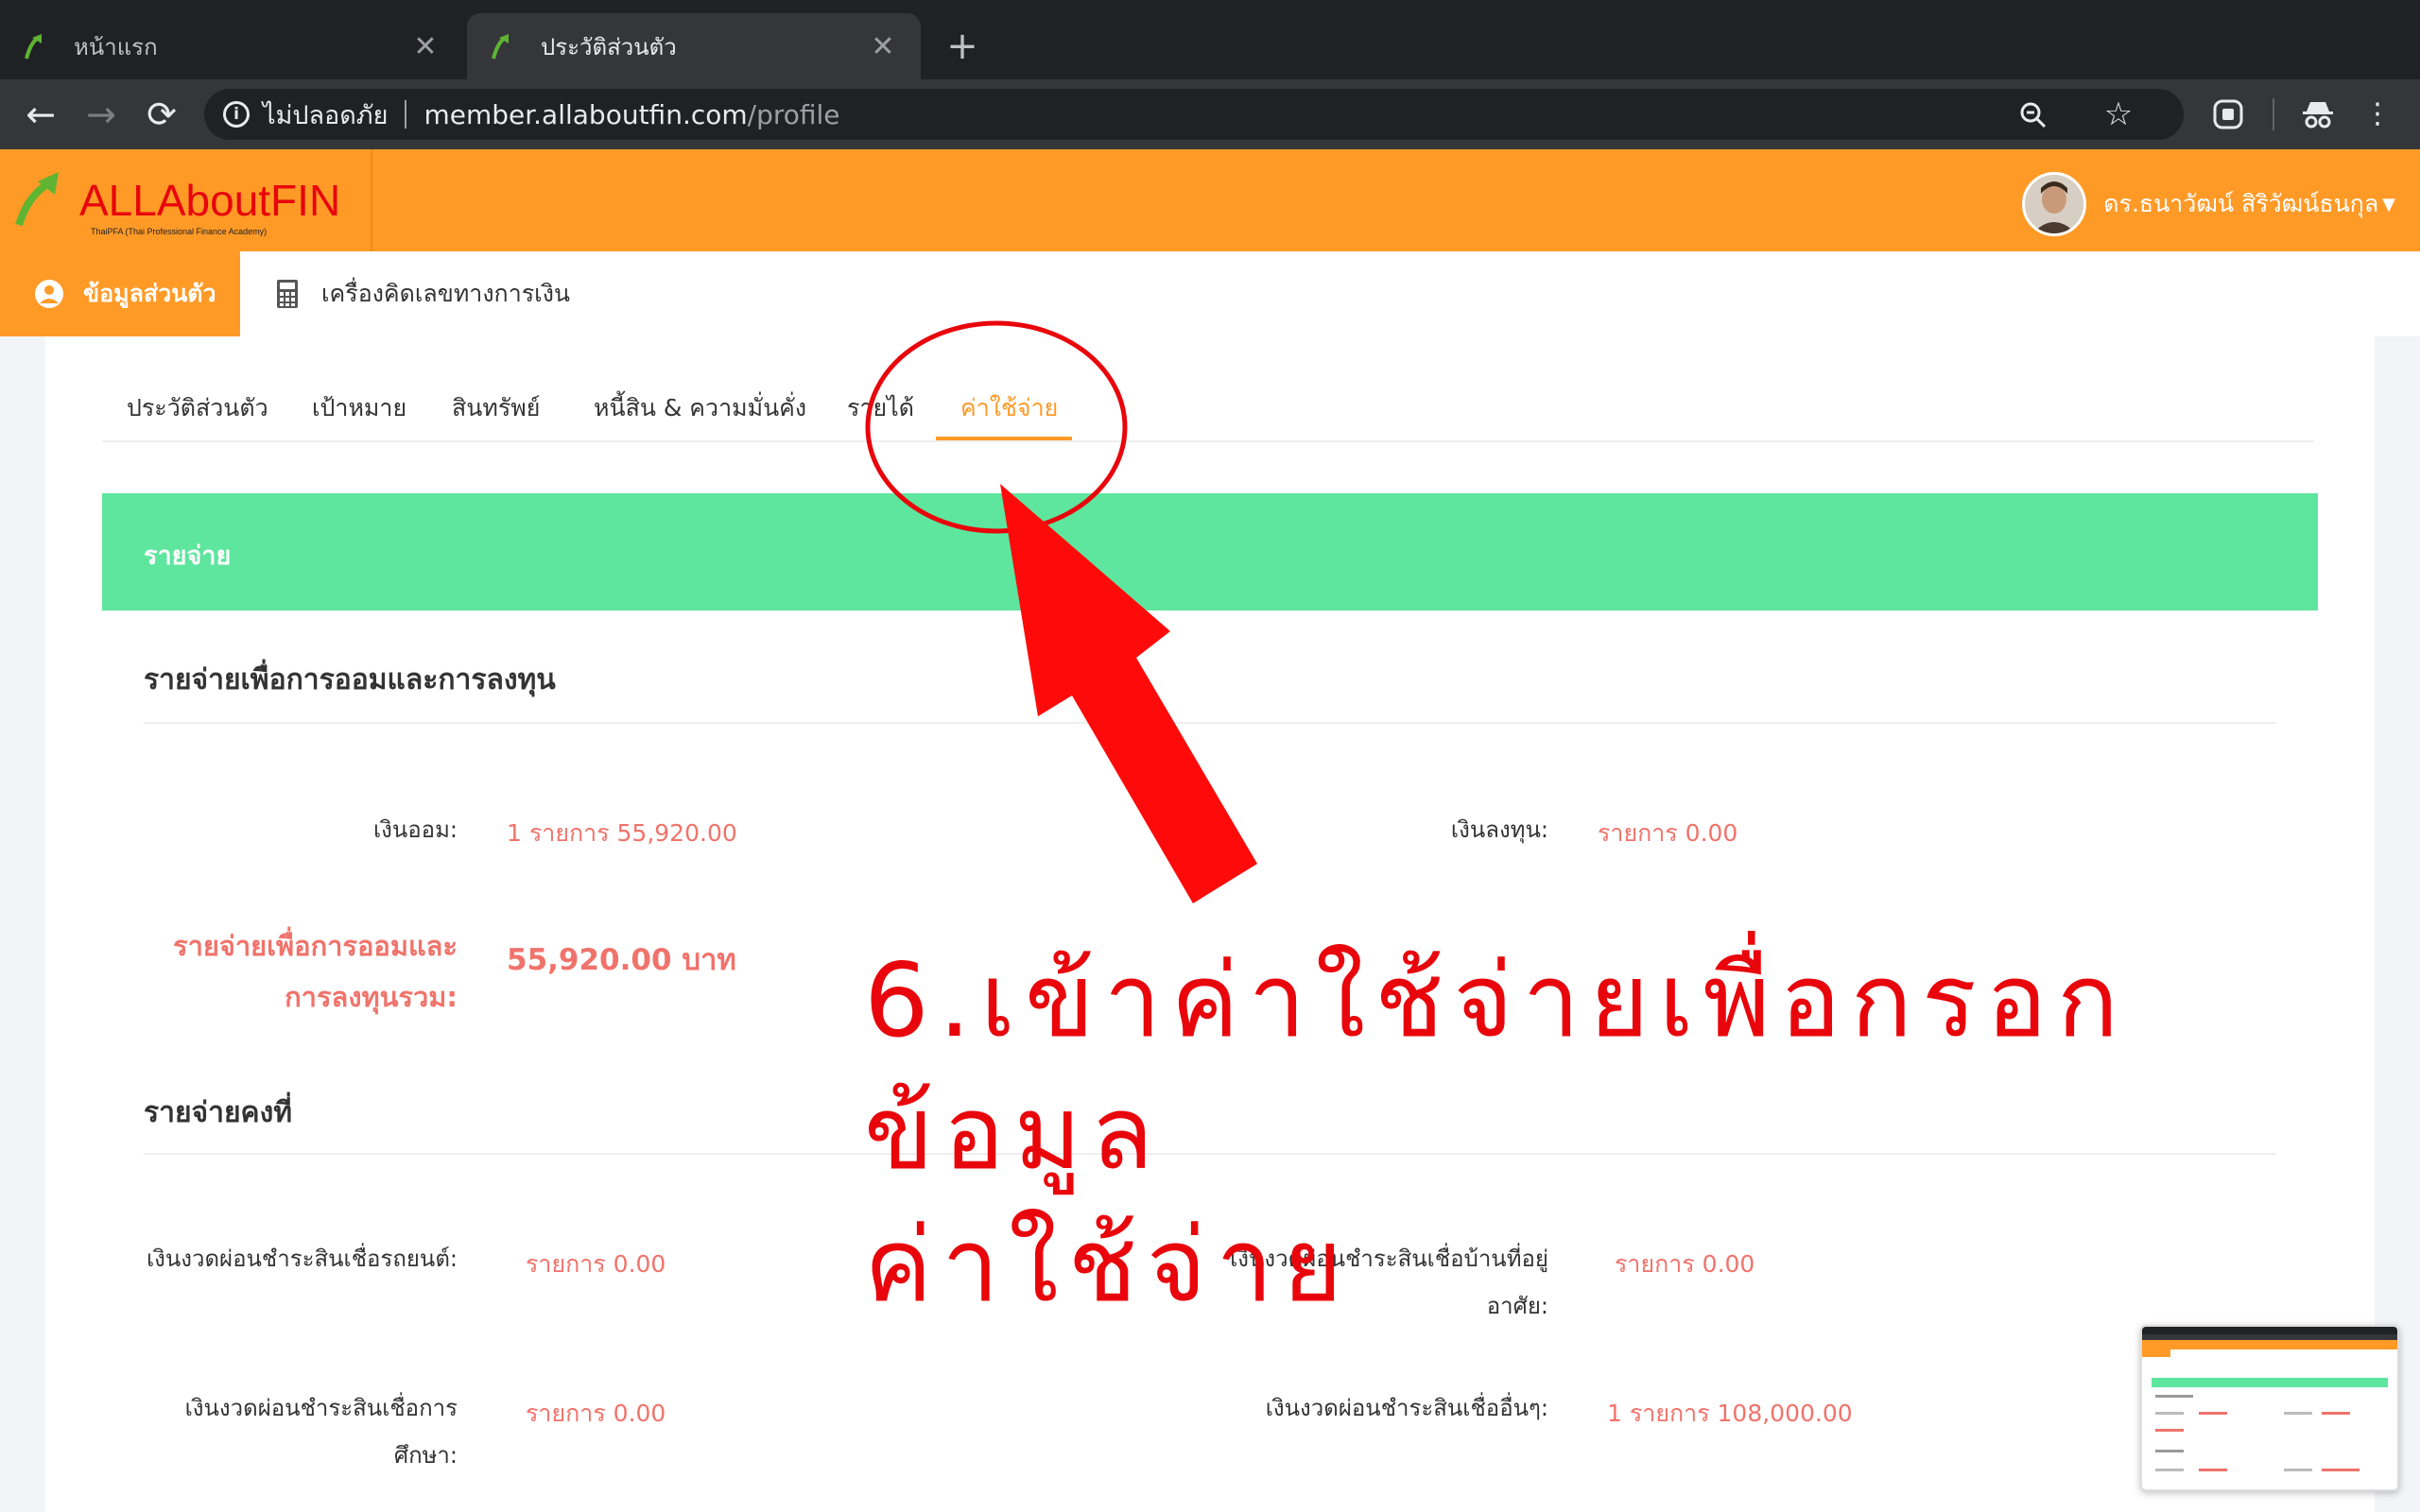 This screenshot has height=1512, width=2420. What do you see at coordinates (406, 114) in the screenshot?
I see `address-separator` at bounding box center [406, 114].